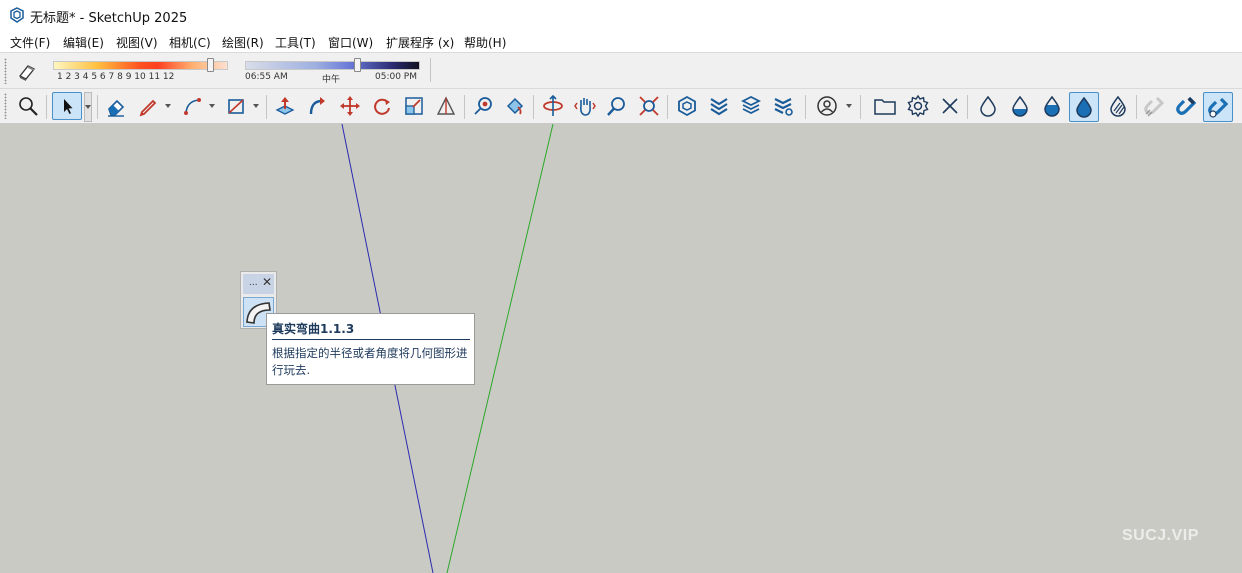 The height and width of the screenshot is (573, 1242). I want to click on extension-warehouse-button, so click(719, 106).